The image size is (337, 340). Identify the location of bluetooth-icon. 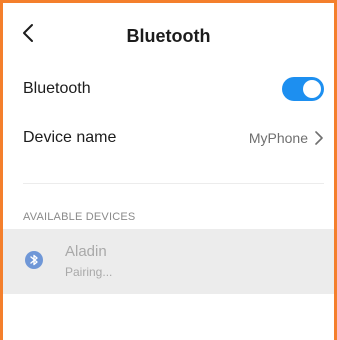
(34, 260).